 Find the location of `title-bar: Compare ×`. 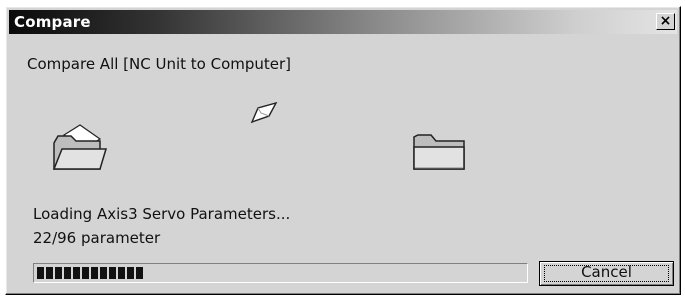

title-bar: Compare × is located at coordinates (343, 22).